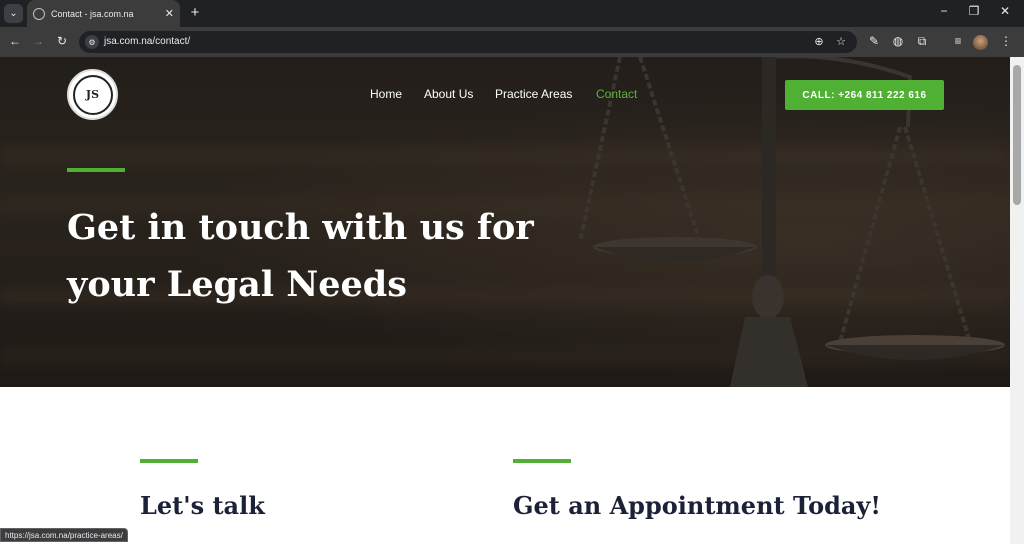 This screenshot has height=544, width=1024. Describe the element at coordinates (898, 41) in the screenshot. I see `extension-circle-icon: ◍` at that location.